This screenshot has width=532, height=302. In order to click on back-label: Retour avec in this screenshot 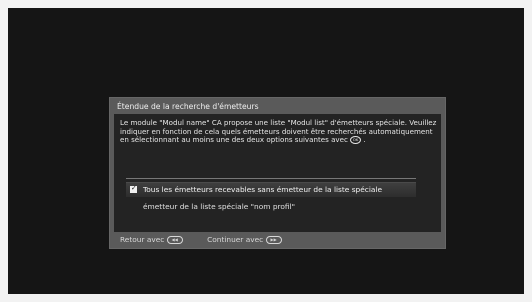, I will do `click(142, 239)`.